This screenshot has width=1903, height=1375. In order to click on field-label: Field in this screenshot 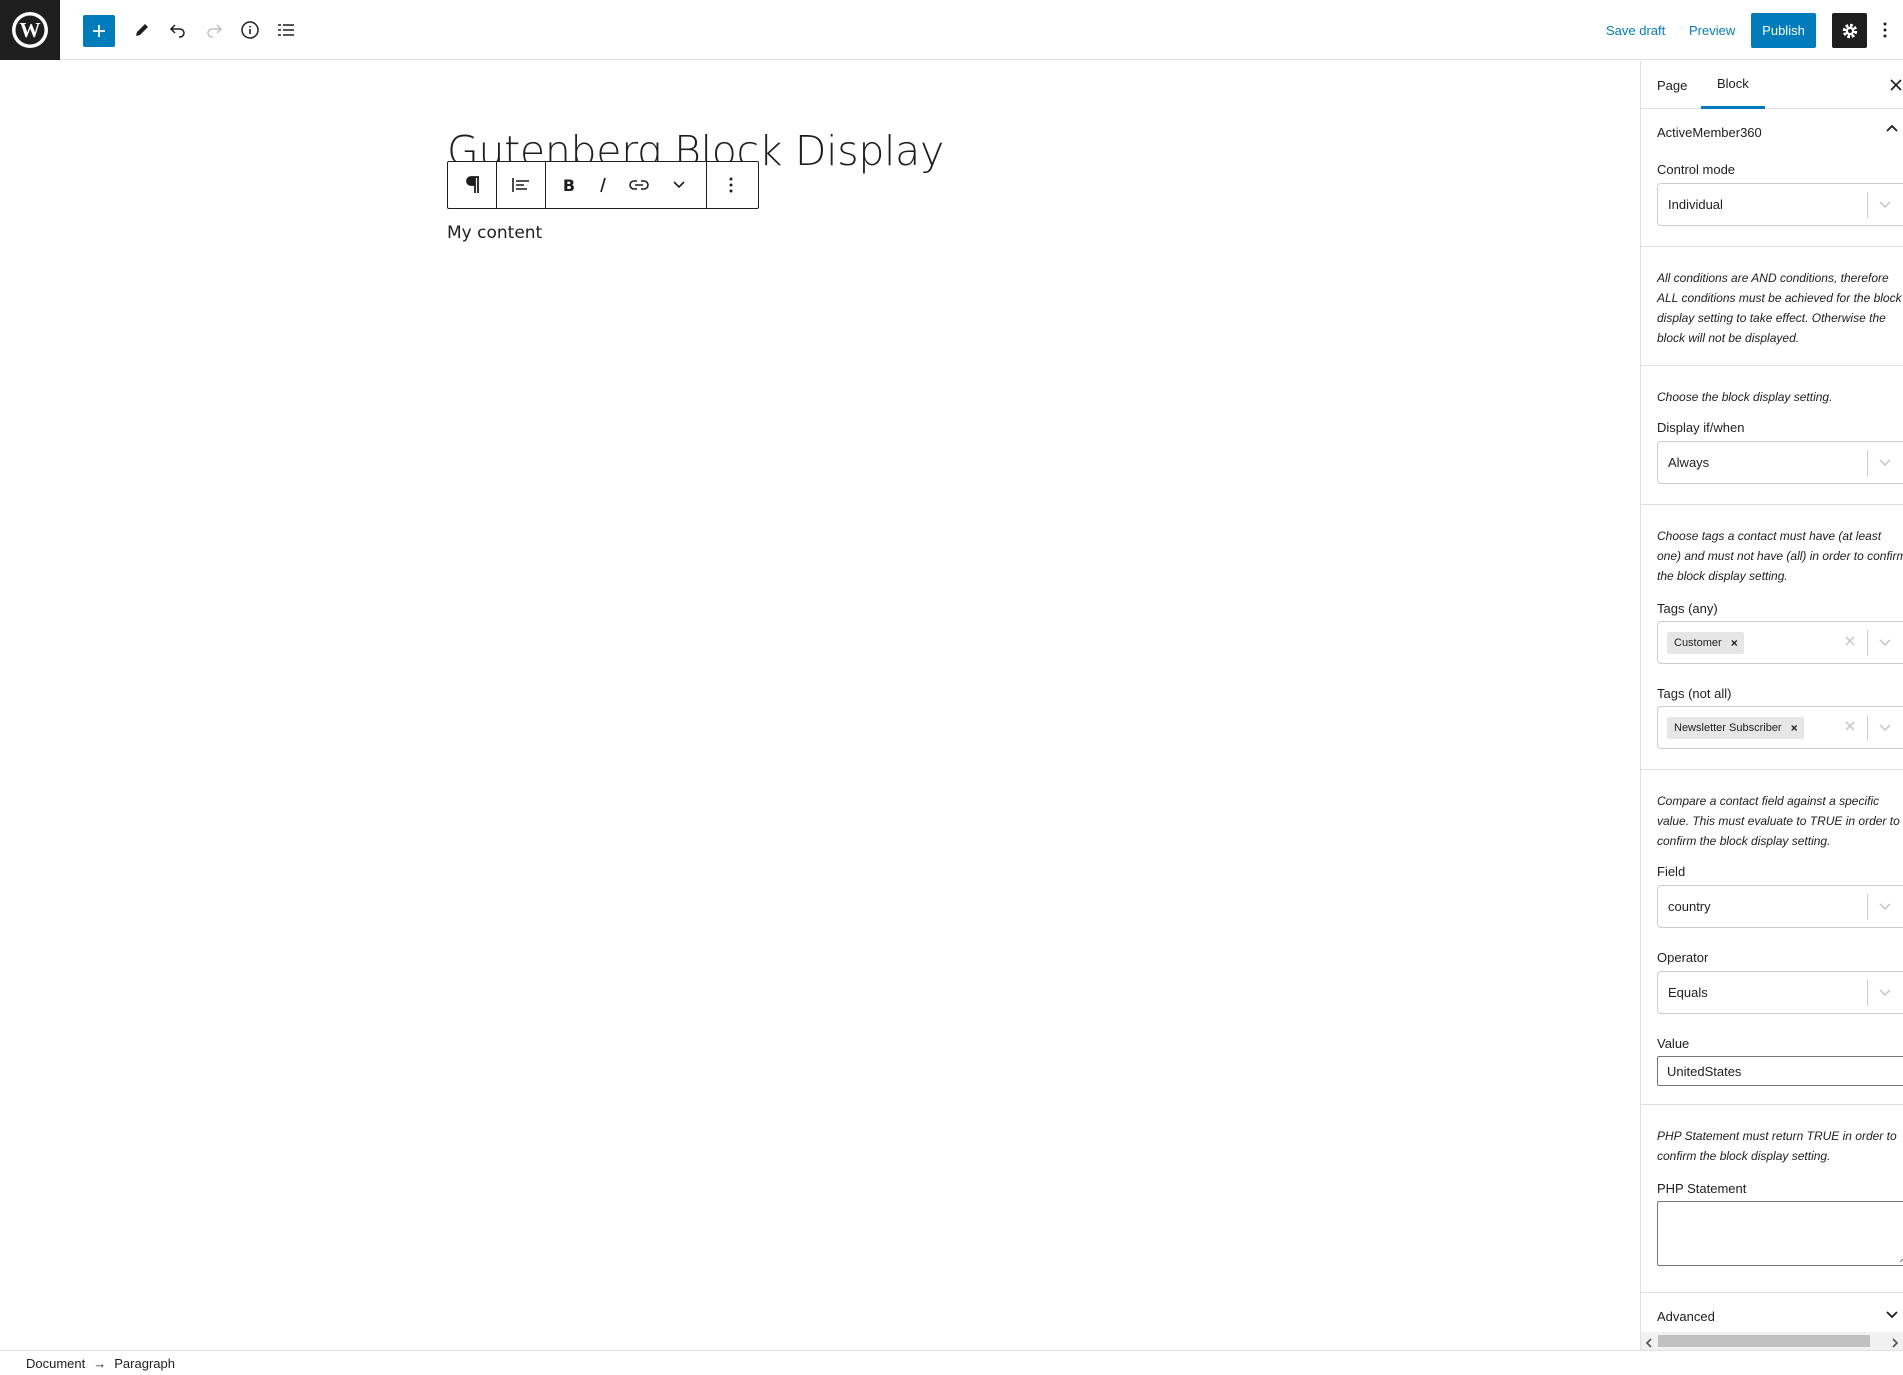, I will do `click(1671, 871)`.